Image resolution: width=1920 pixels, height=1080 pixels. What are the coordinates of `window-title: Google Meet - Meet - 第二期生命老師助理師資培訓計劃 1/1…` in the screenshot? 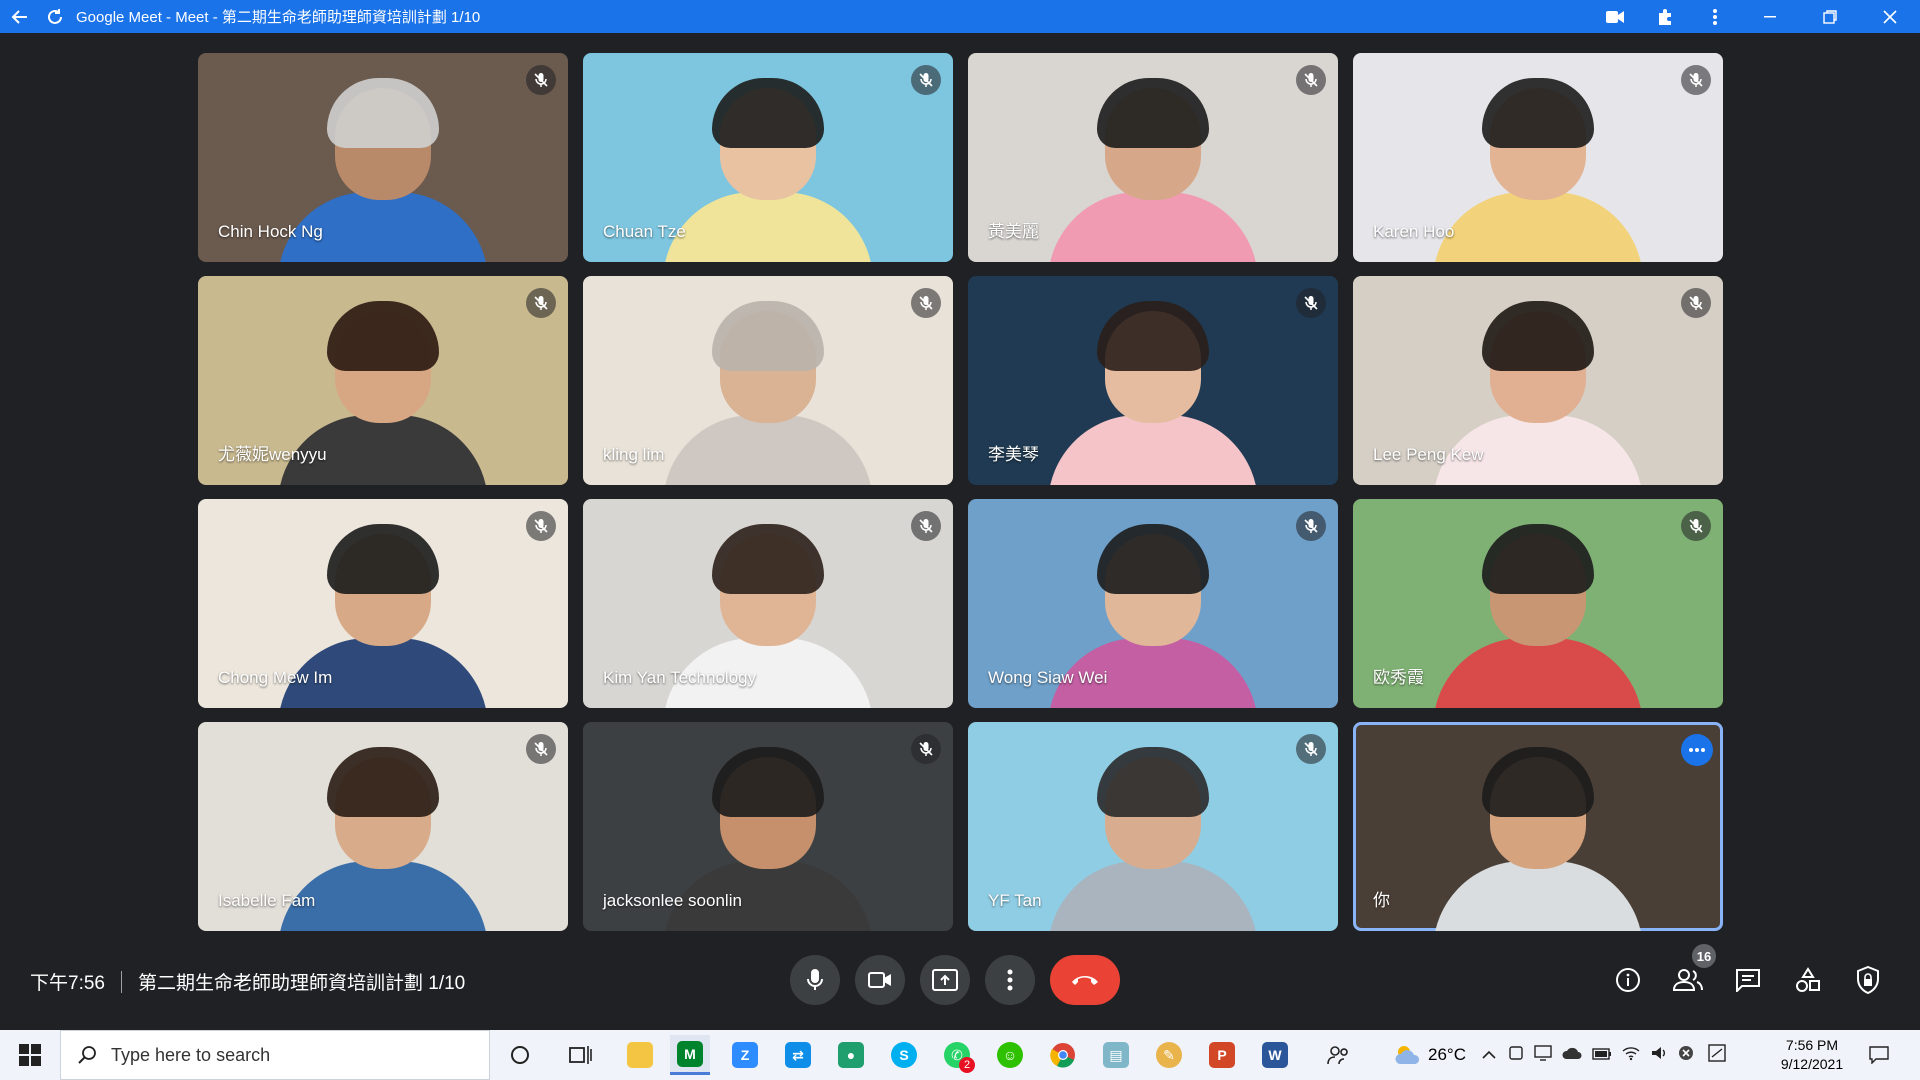 It's located at (278, 17).